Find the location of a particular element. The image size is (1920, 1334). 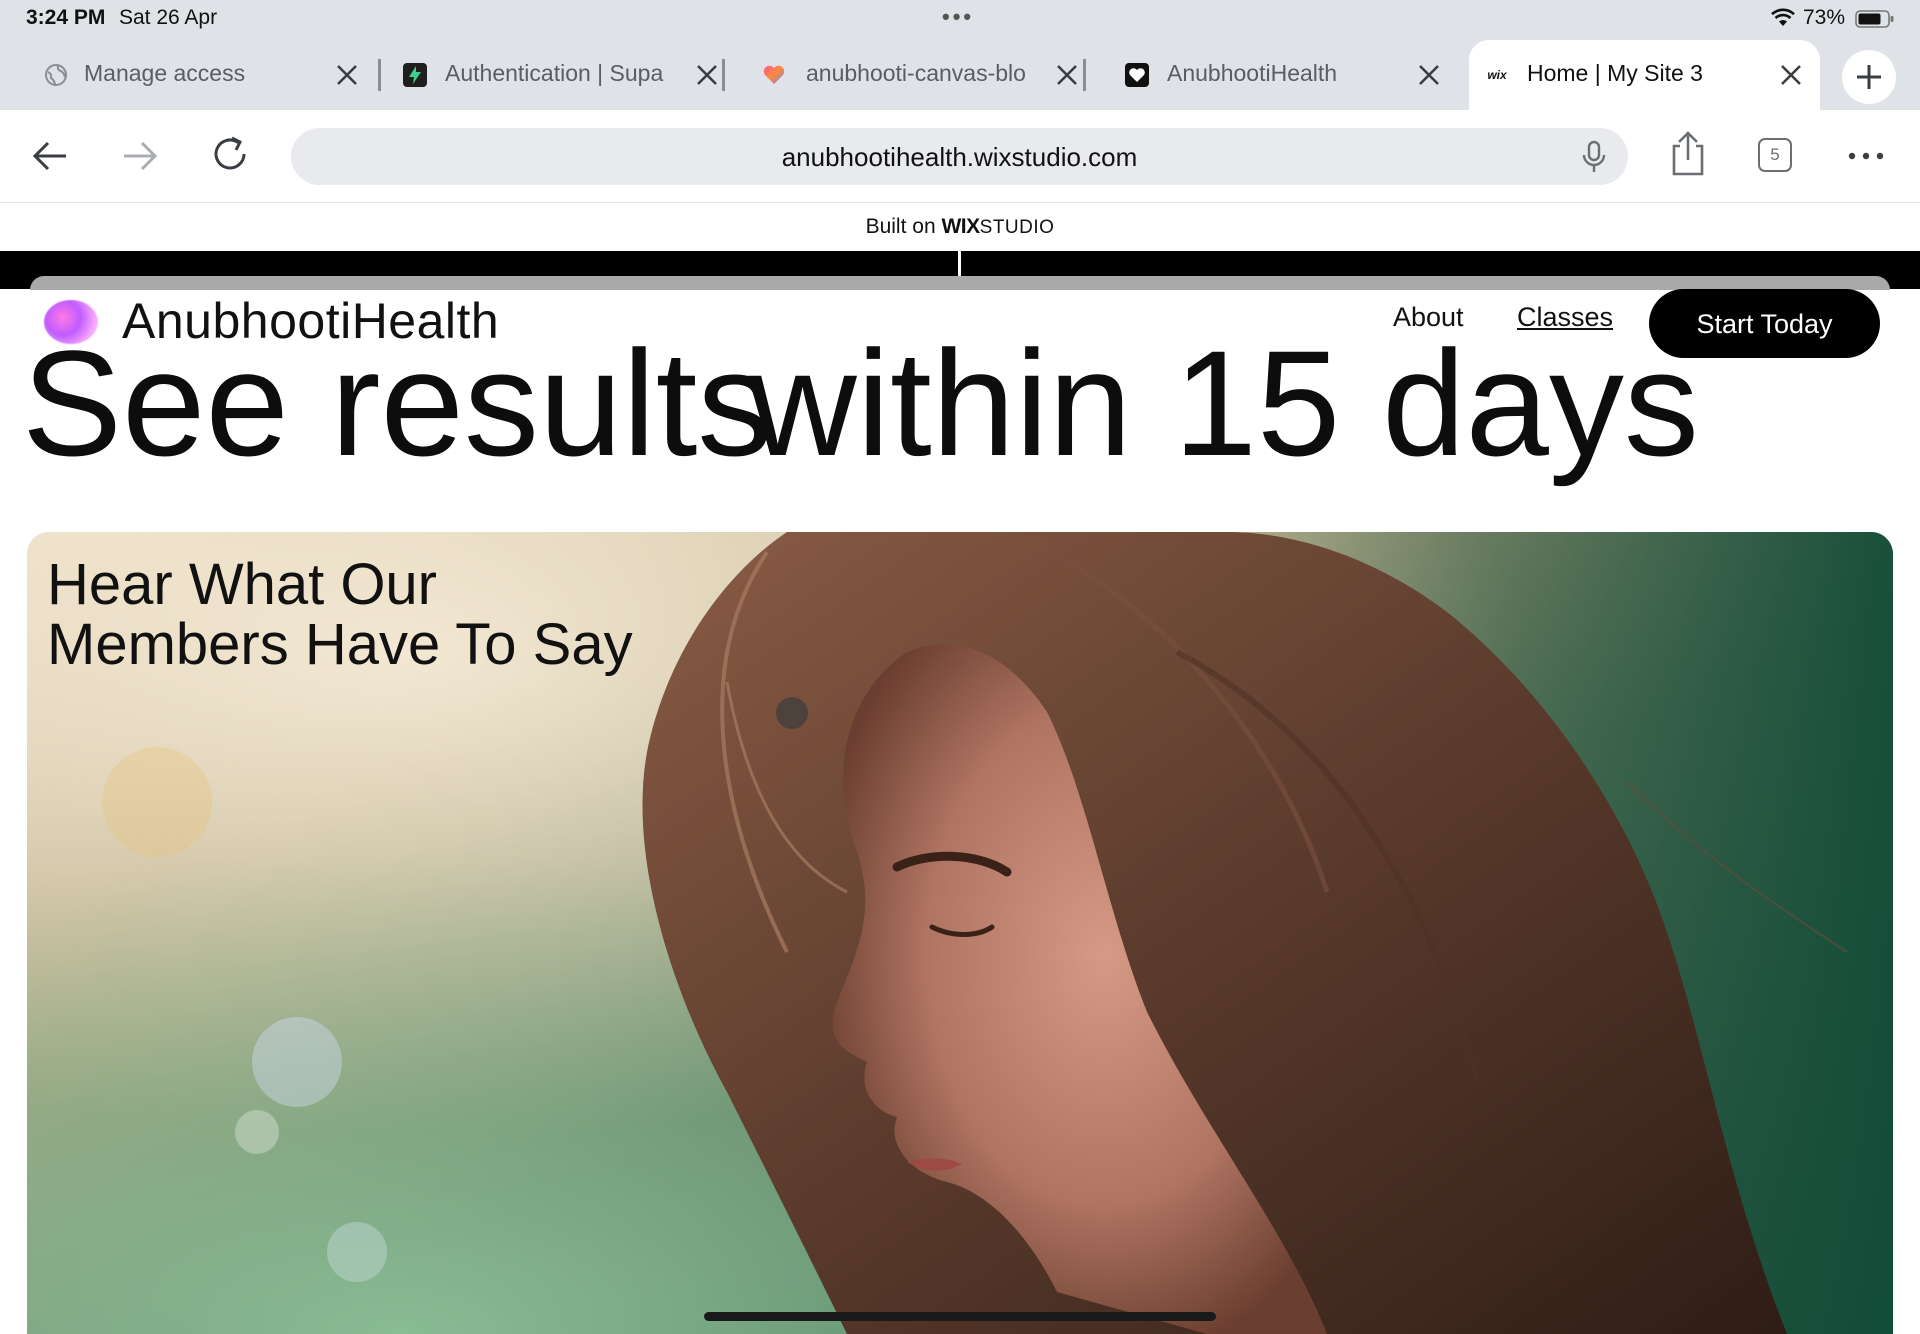

tab-count-button: 5 is located at coordinates (1775, 155).